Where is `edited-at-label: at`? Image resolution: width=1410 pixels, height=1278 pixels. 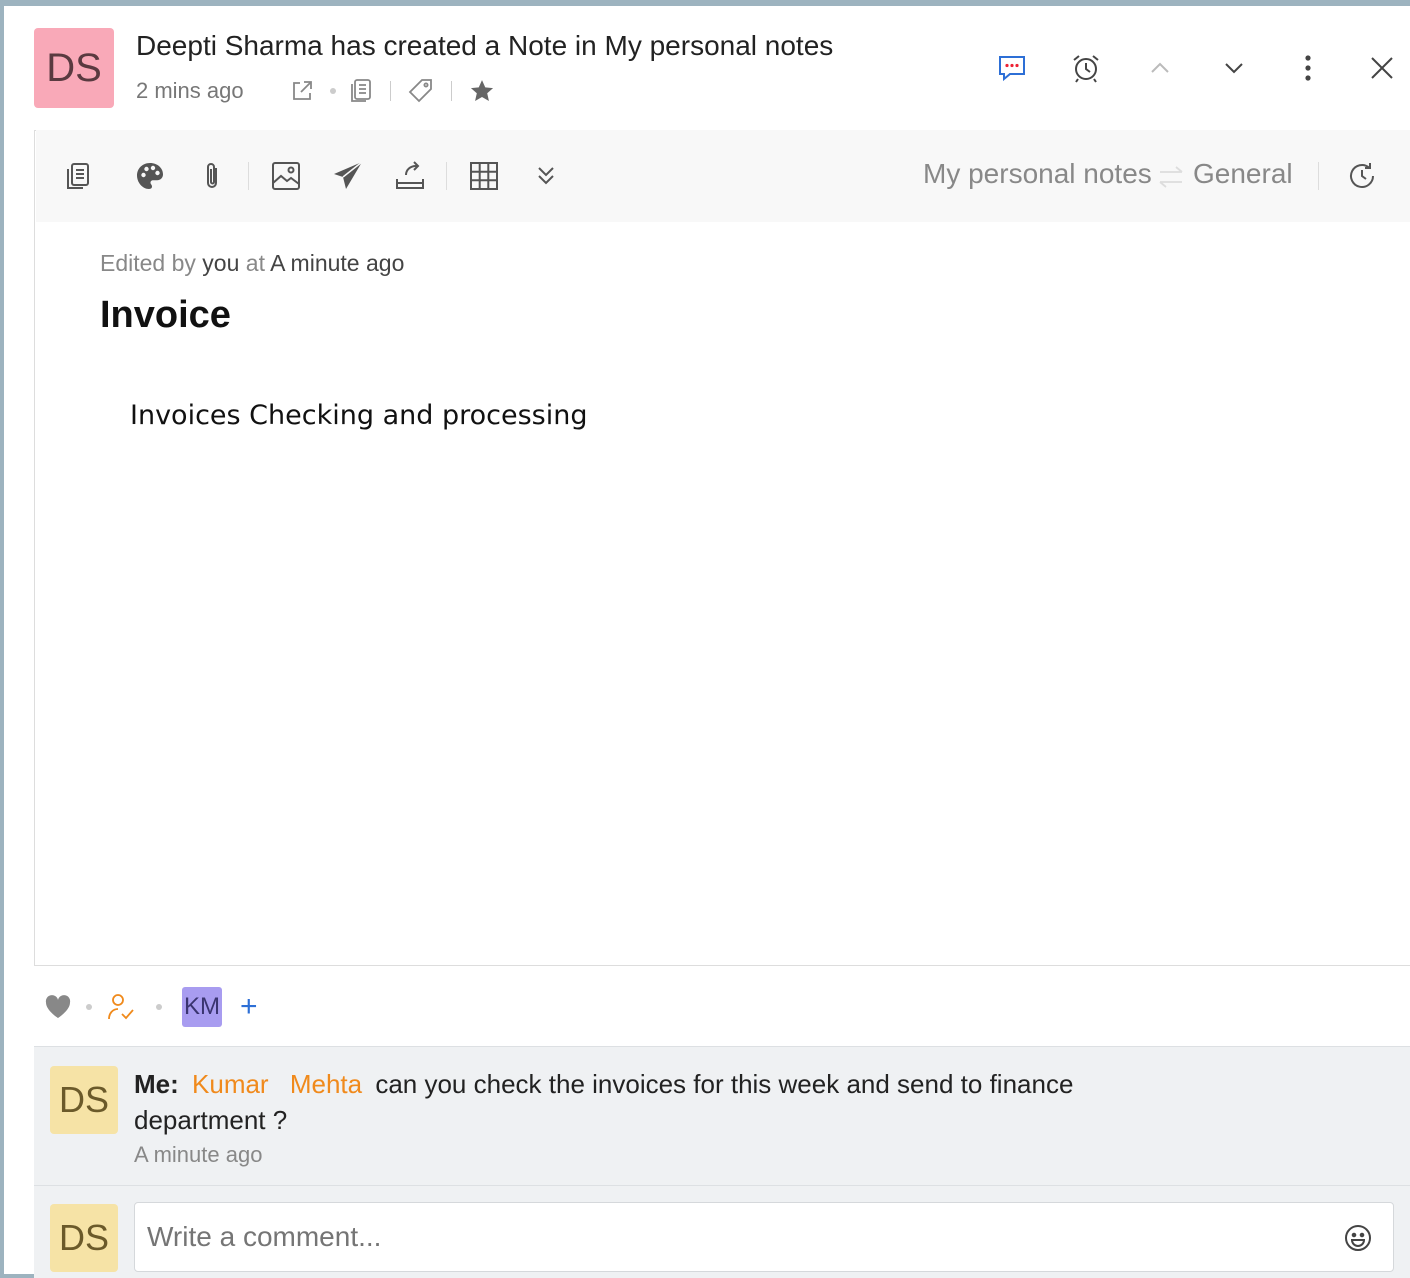 edited-at-label: at is located at coordinates (255, 263).